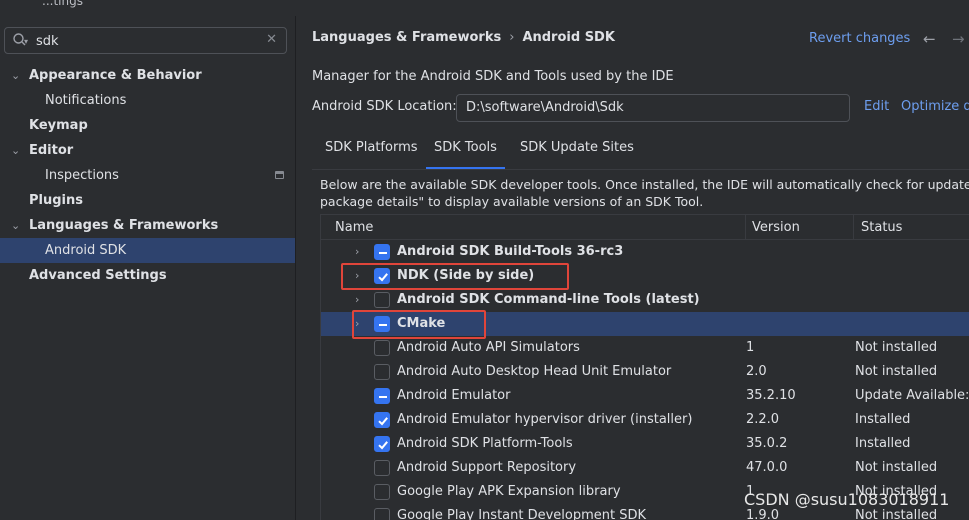  I want to click on sidebar-item: Notifications, so click(147, 100).